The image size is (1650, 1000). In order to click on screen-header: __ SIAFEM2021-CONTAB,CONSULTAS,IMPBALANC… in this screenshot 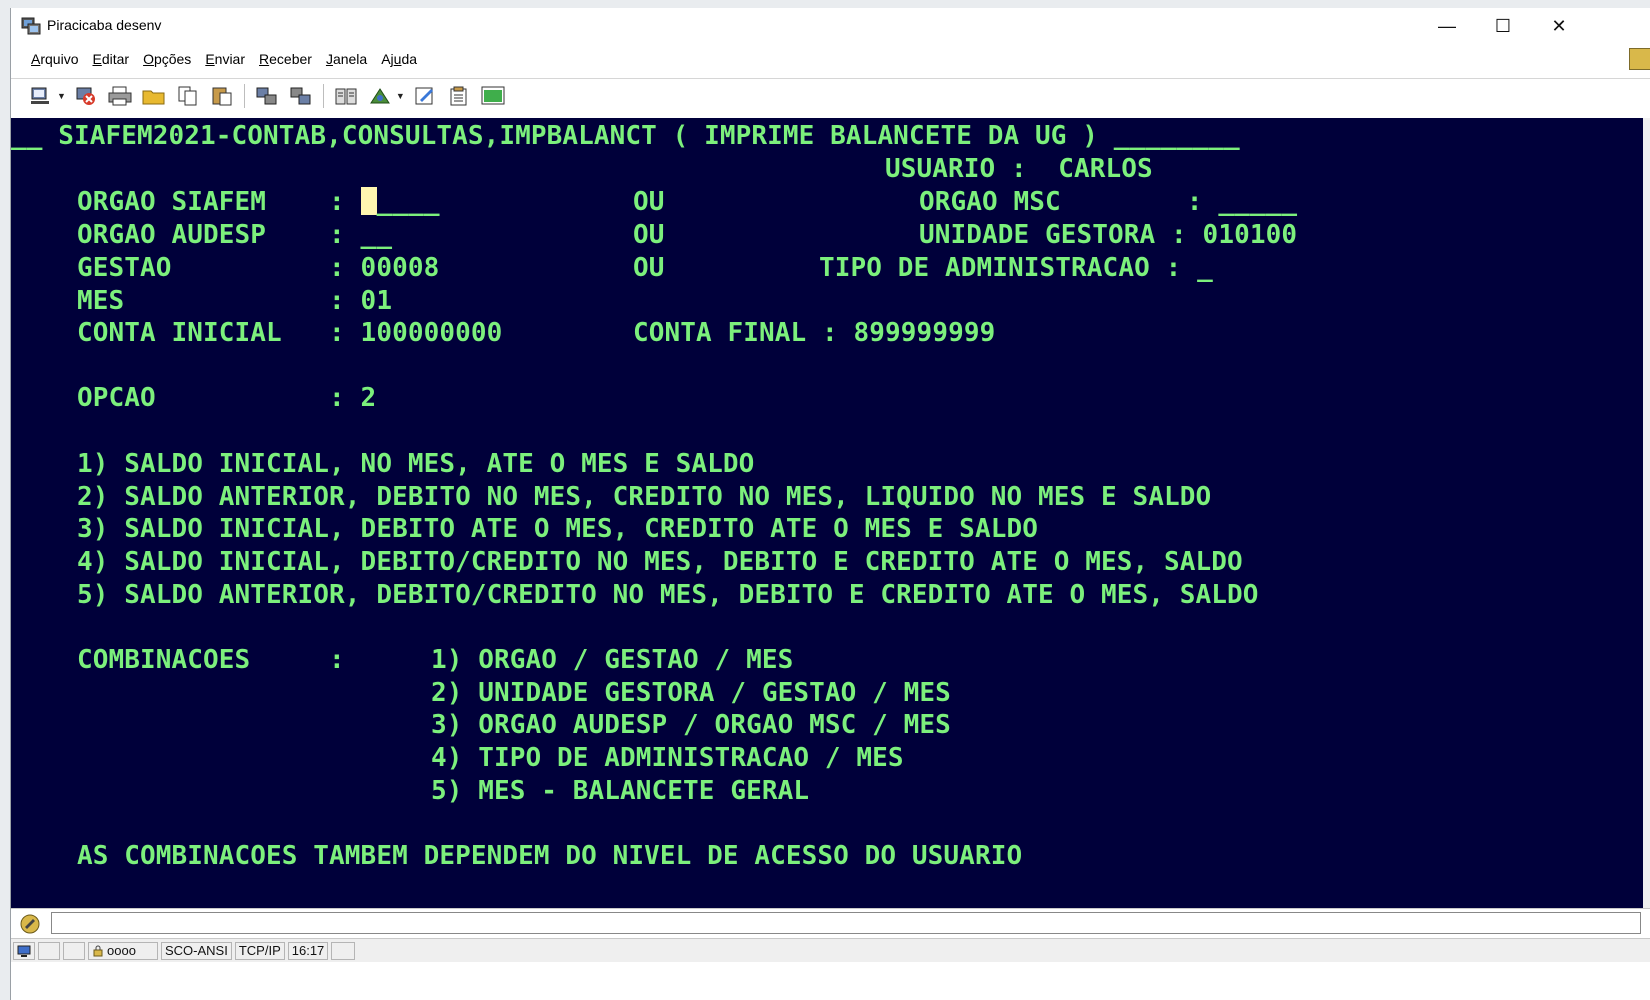, I will do `click(625, 136)`.